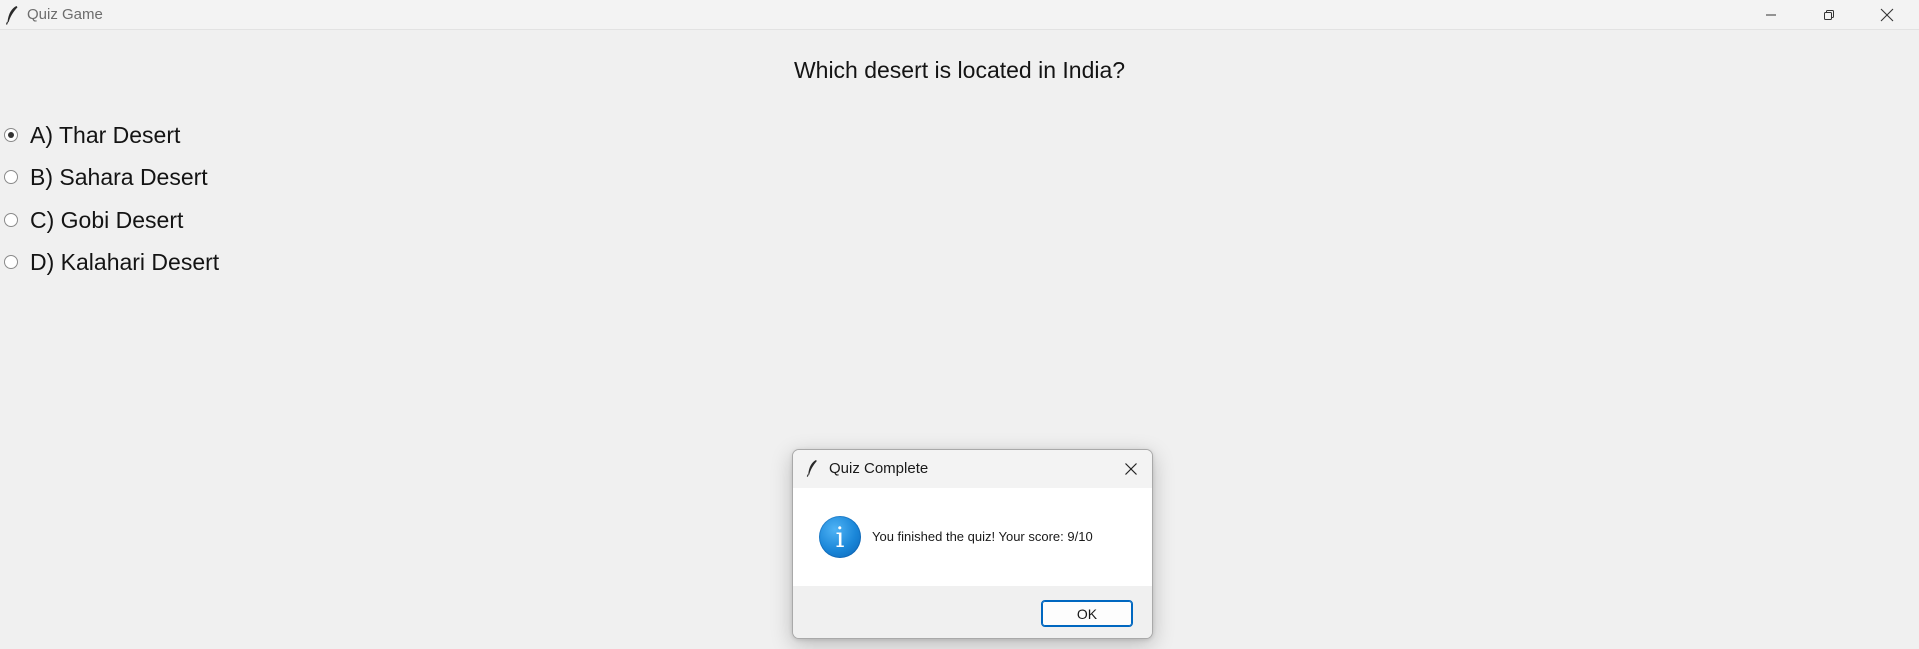 This screenshot has width=1919, height=649. I want to click on option-c: C) Gobi Desert, so click(93, 220).